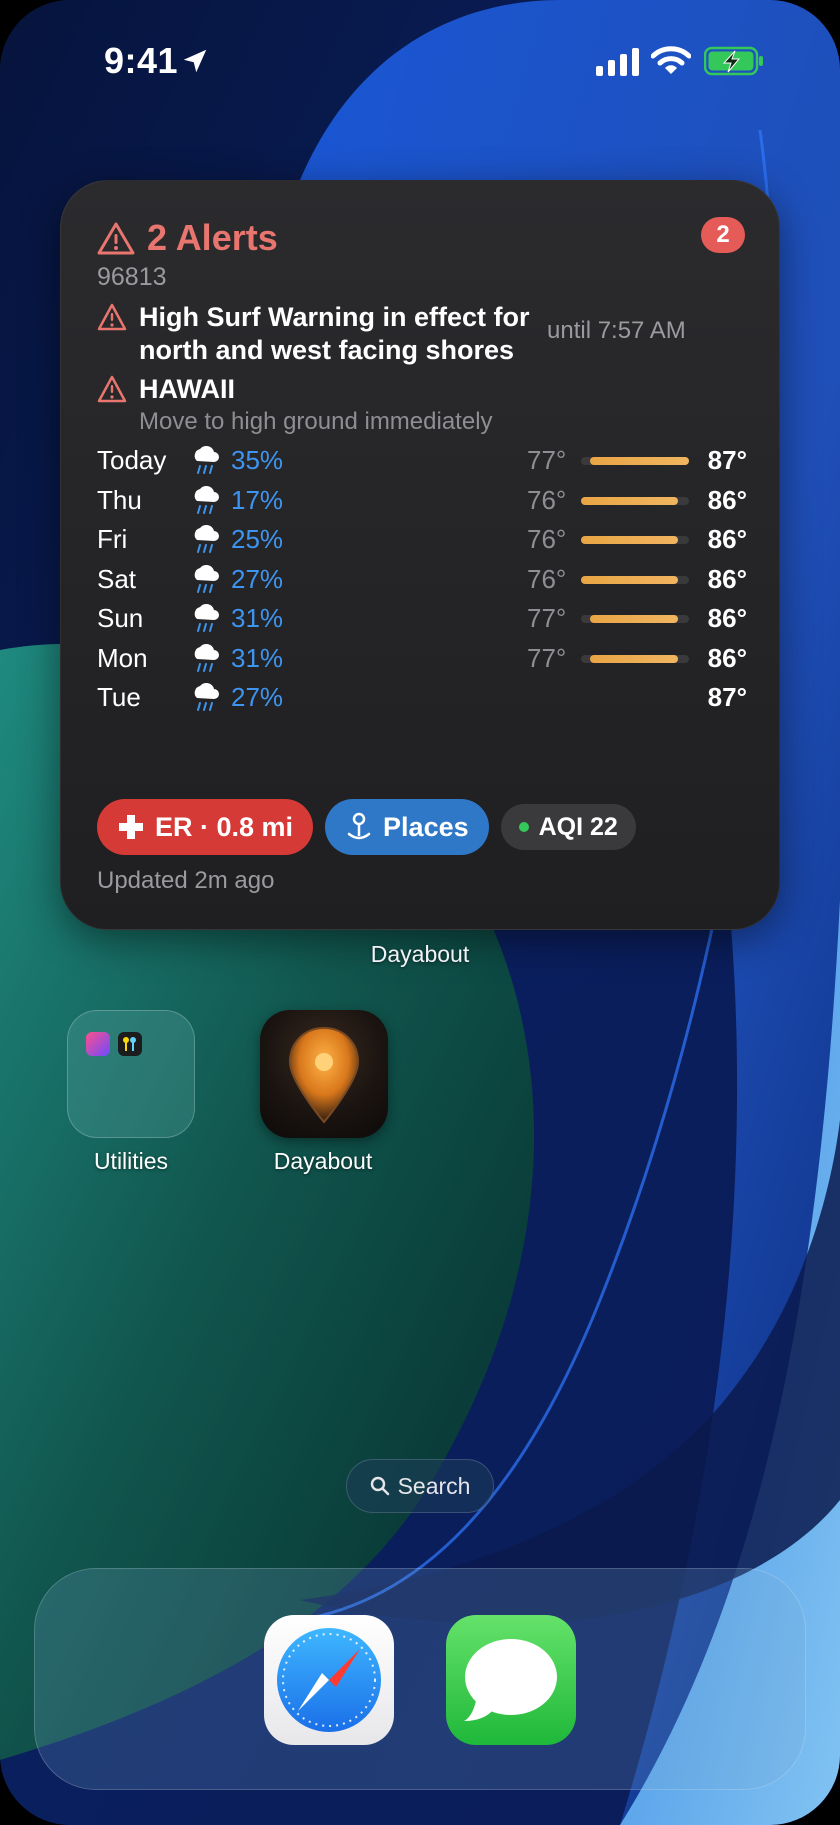 This screenshot has height=1825, width=840. What do you see at coordinates (359, 826) in the screenshot?
I see `location-pin-icon` at bounding box center [359, 826].